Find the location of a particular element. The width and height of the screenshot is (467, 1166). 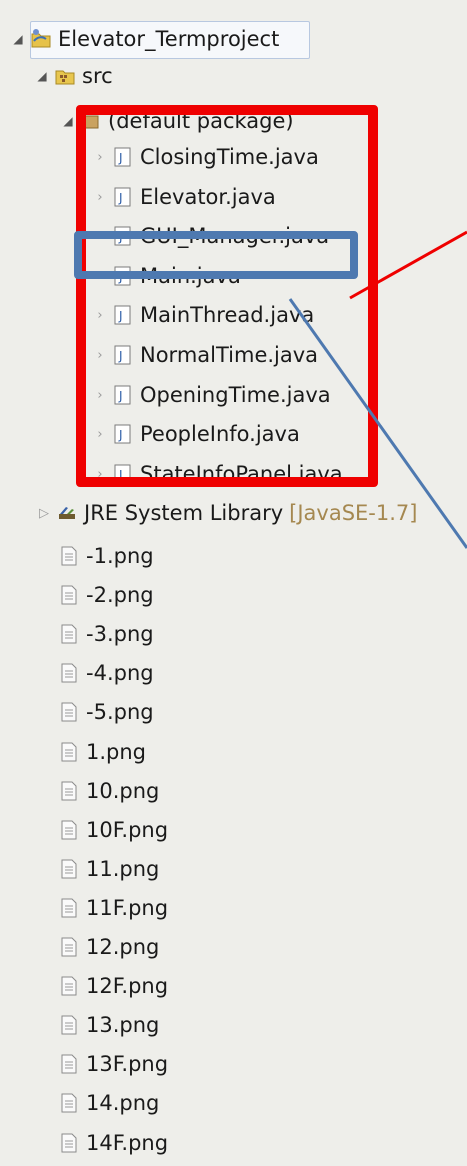

red-callout-line is located at coordinates (408, 265).